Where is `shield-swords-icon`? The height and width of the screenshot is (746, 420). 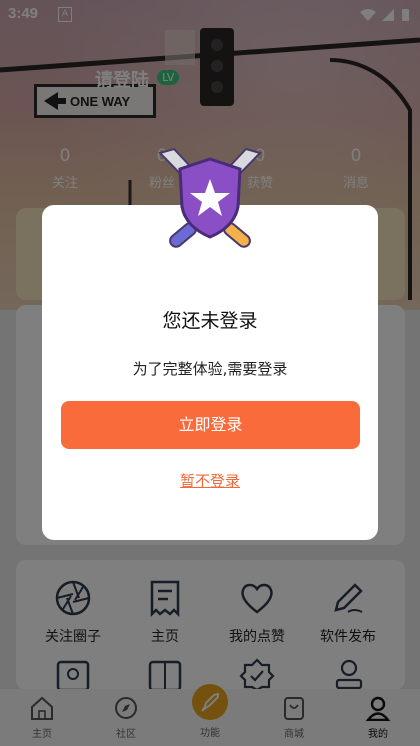
shield-swords-icon is located at coordinates (210, 197).